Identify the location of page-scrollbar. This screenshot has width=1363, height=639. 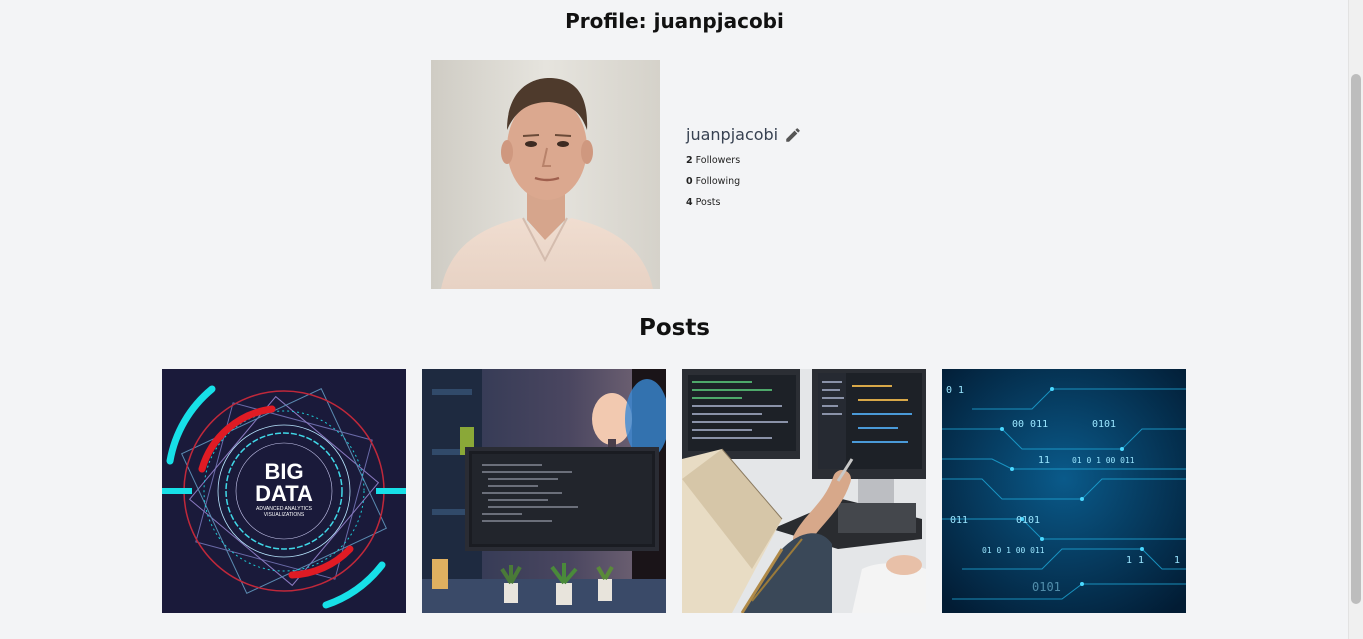
(1355, 319).